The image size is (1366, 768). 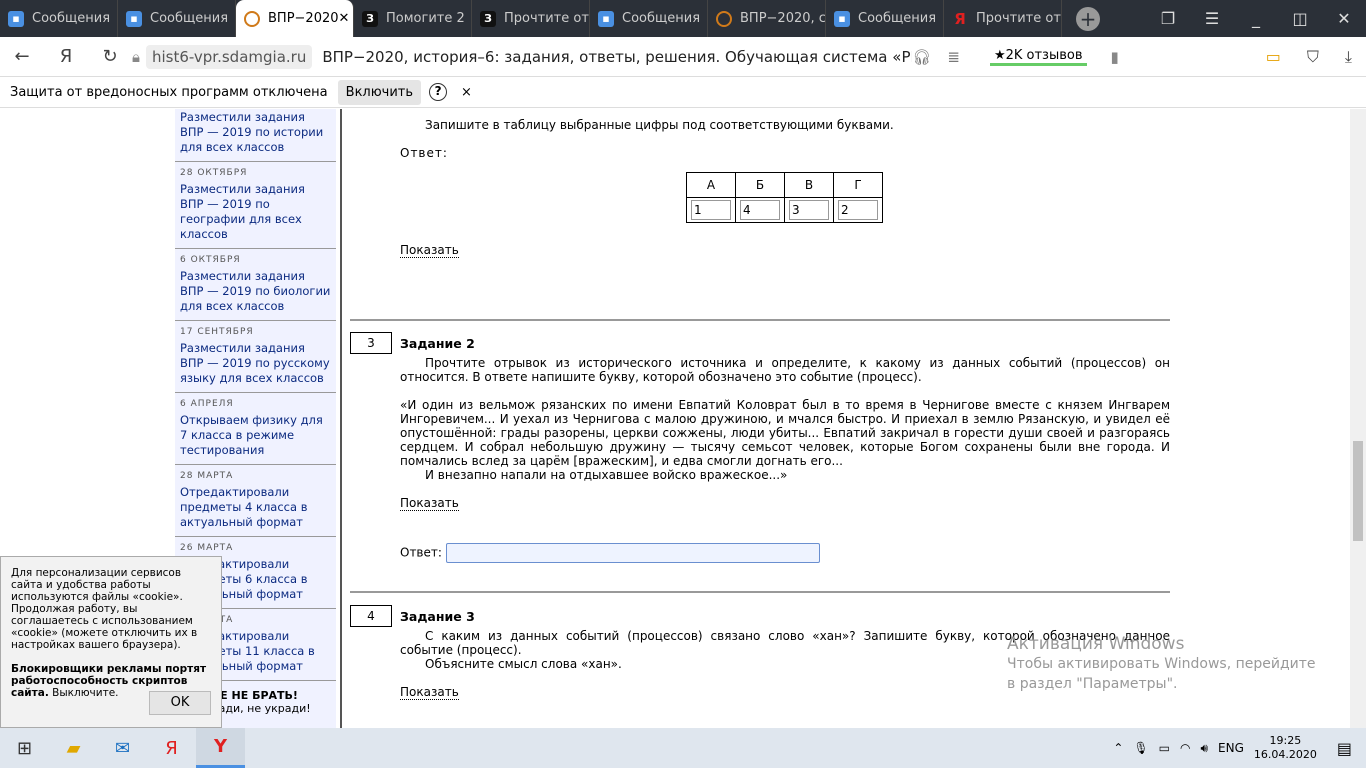 What do you see at coordinates (425, 18) in the screenshot?
I see `tab-label: Помогите 2` at bounding box center [425, 18].